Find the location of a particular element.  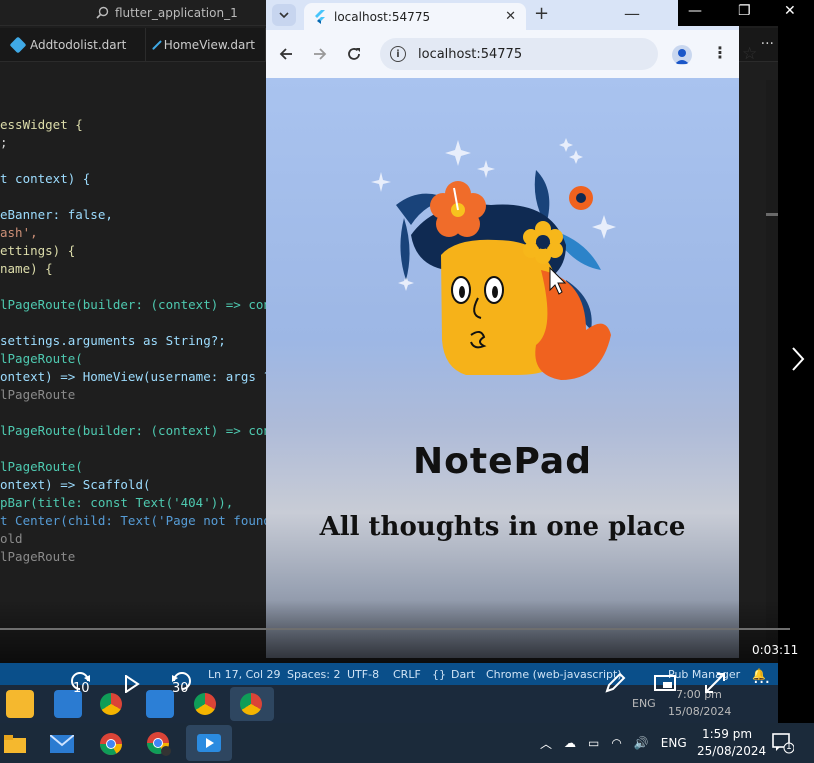

expand-icon is located at coordinates (715, 683).